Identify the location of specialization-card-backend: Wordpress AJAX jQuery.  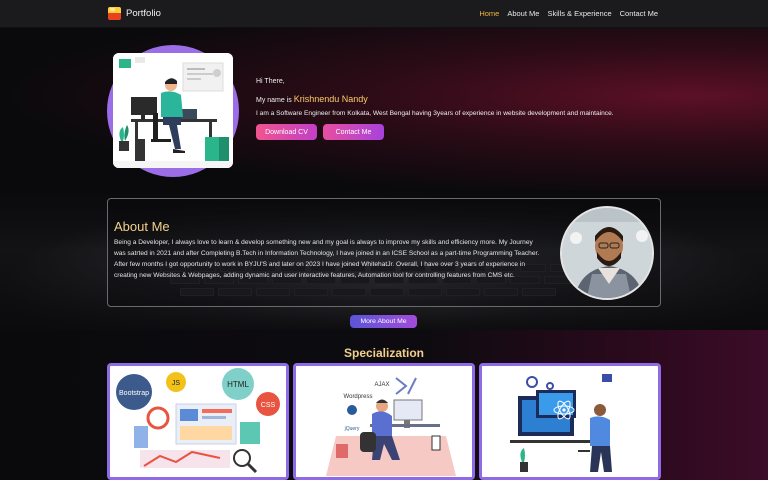
(384, 421).